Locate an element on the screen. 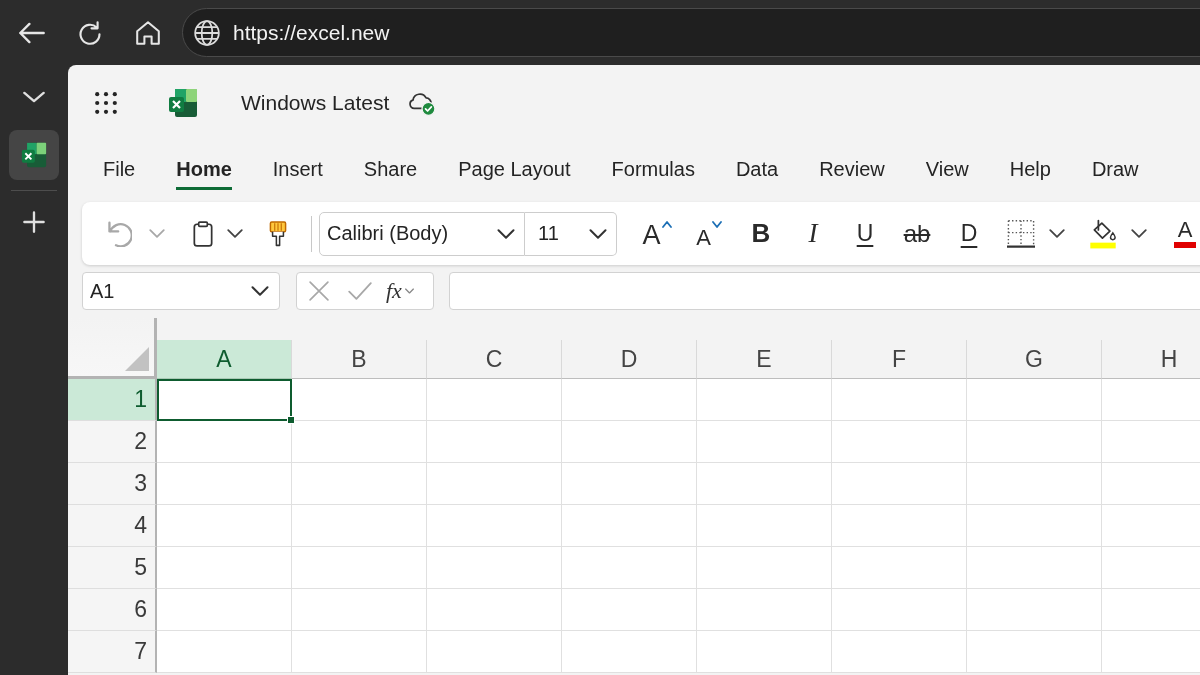 The height and width of the screenshot is (675, 1200). row-header: 5 is located at coordinates (112, 568).